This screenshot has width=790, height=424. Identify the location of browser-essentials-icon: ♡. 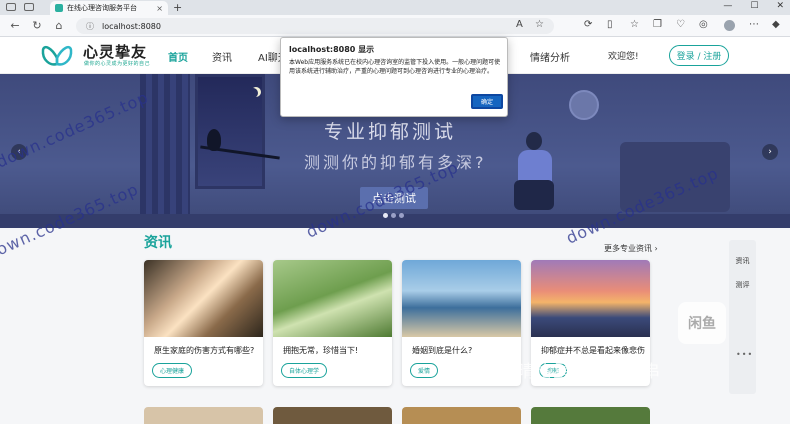
(680, 24).